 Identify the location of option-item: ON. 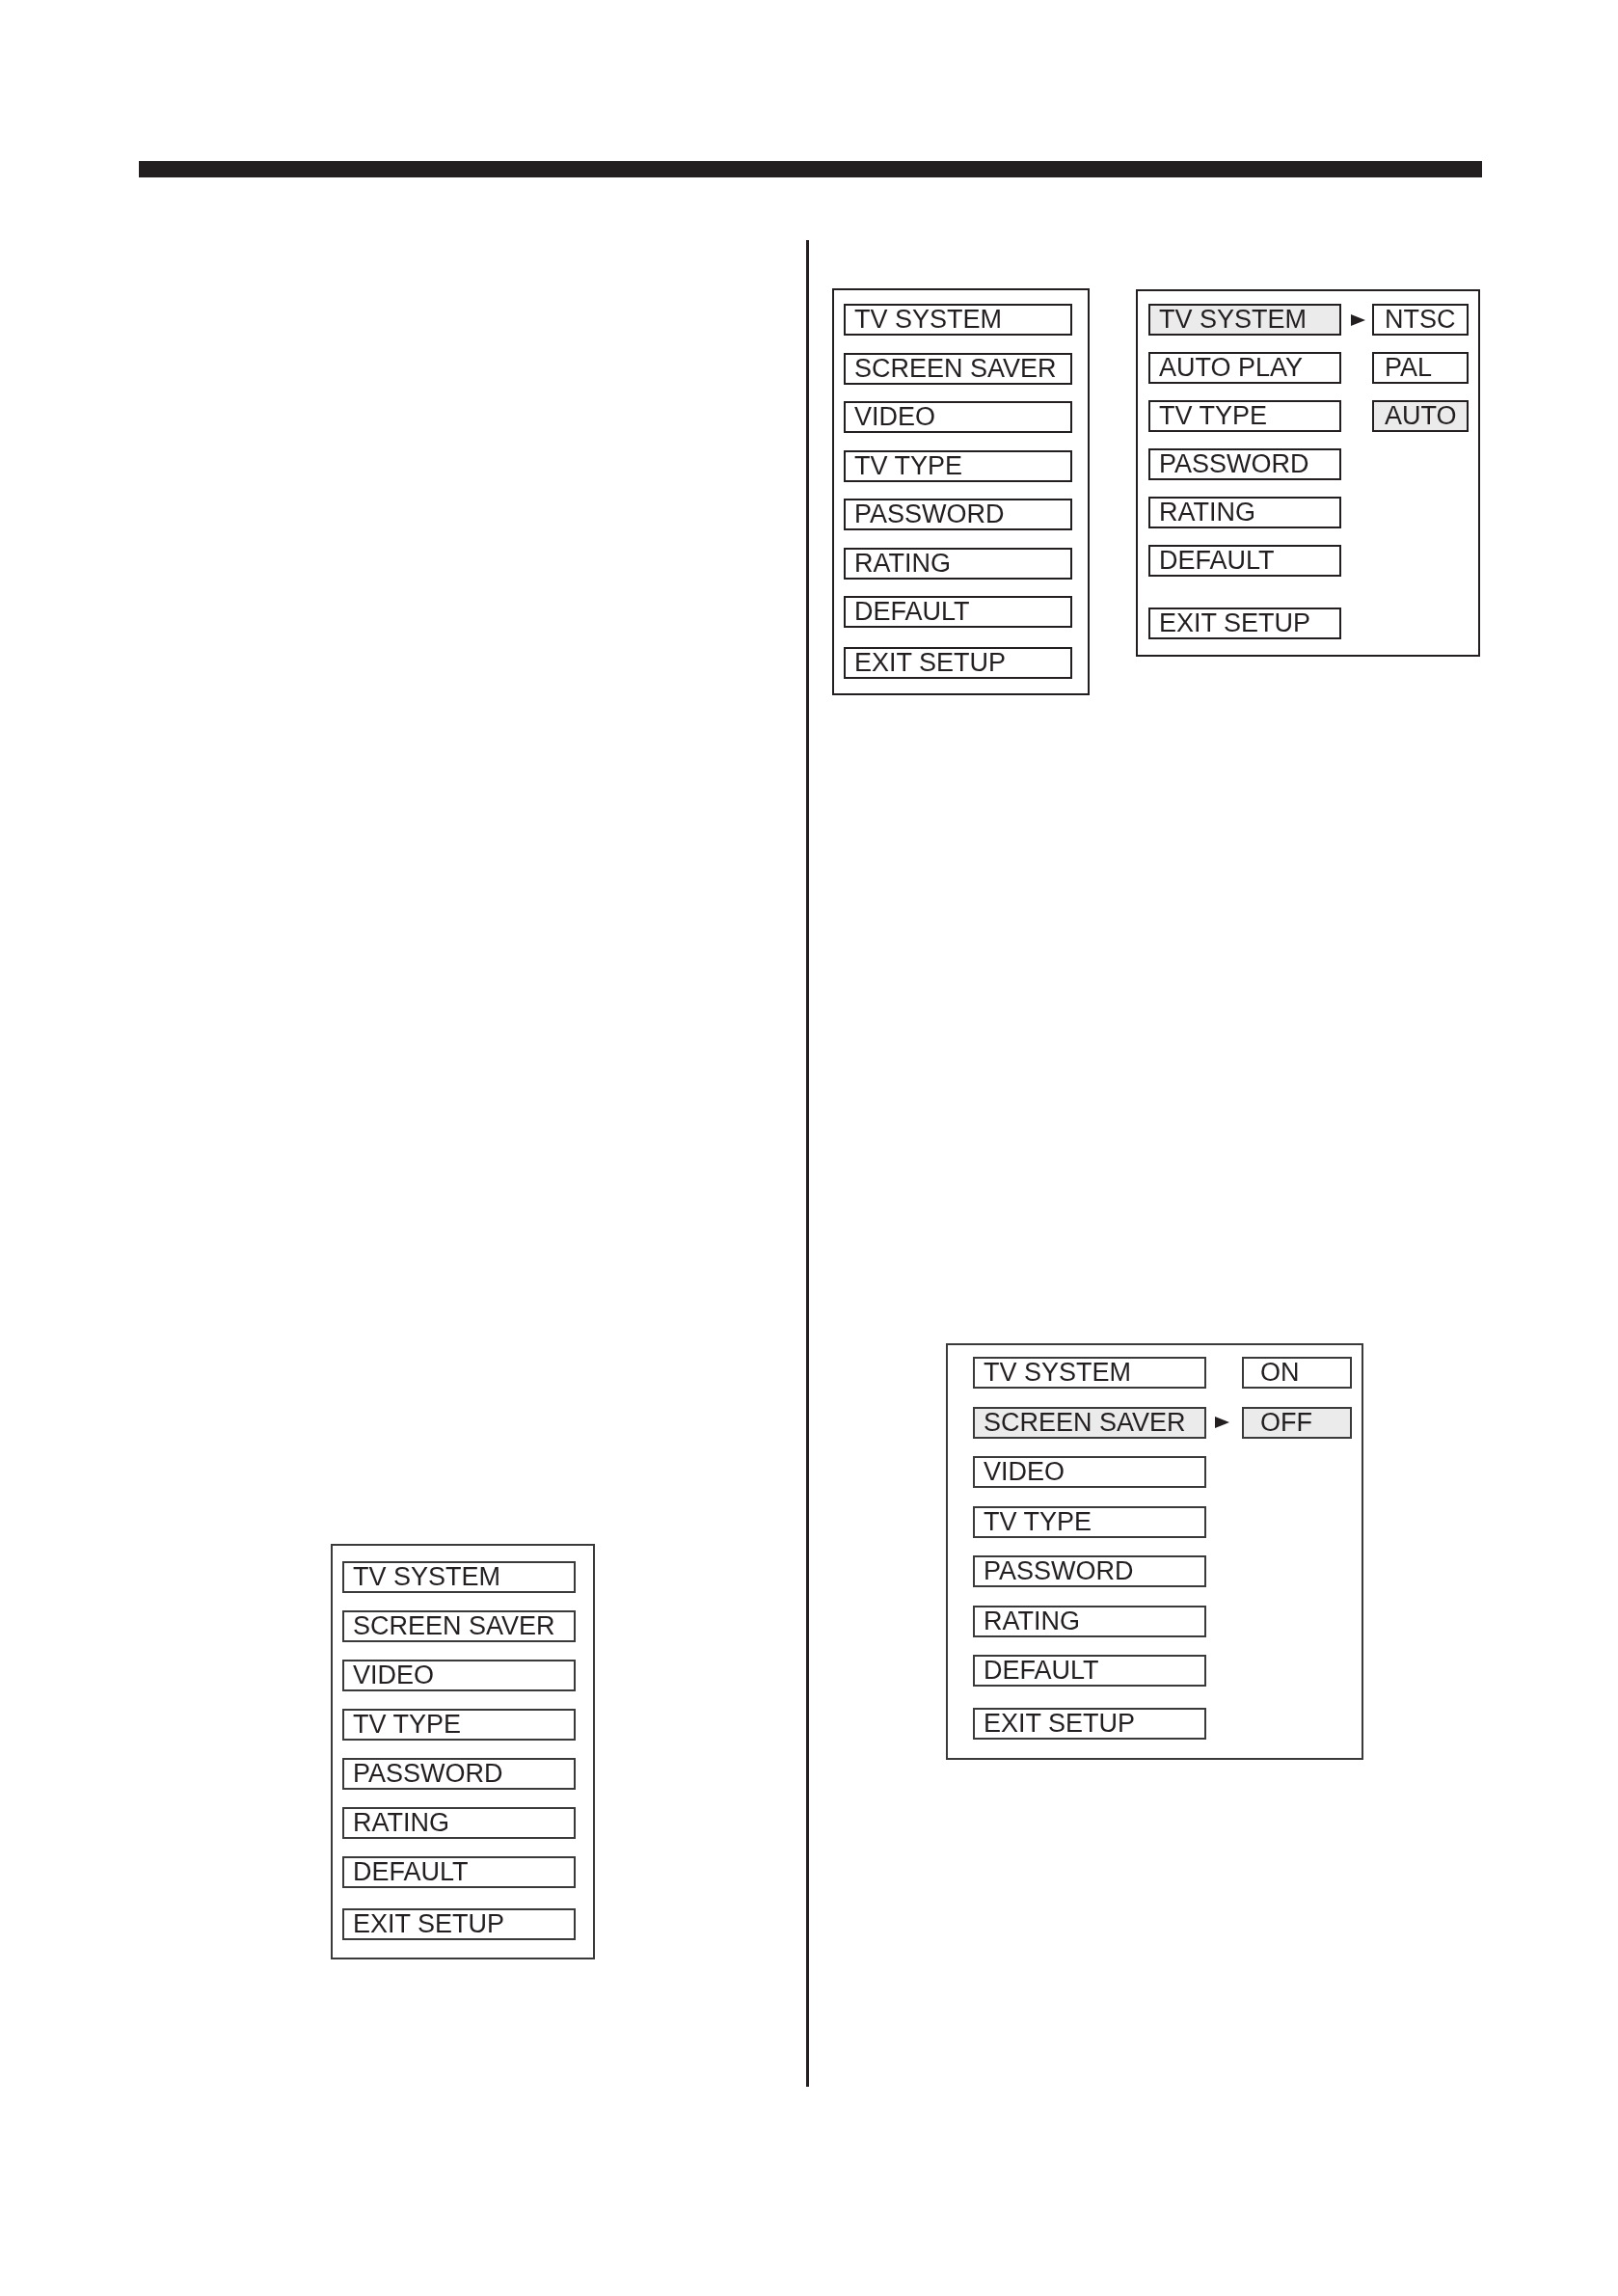
(1297, 1373).